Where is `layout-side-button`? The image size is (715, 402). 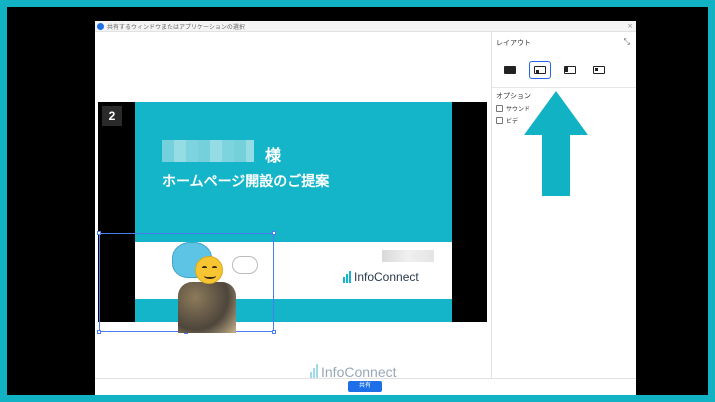 layout-side-button is located at coordinates (570, 70).